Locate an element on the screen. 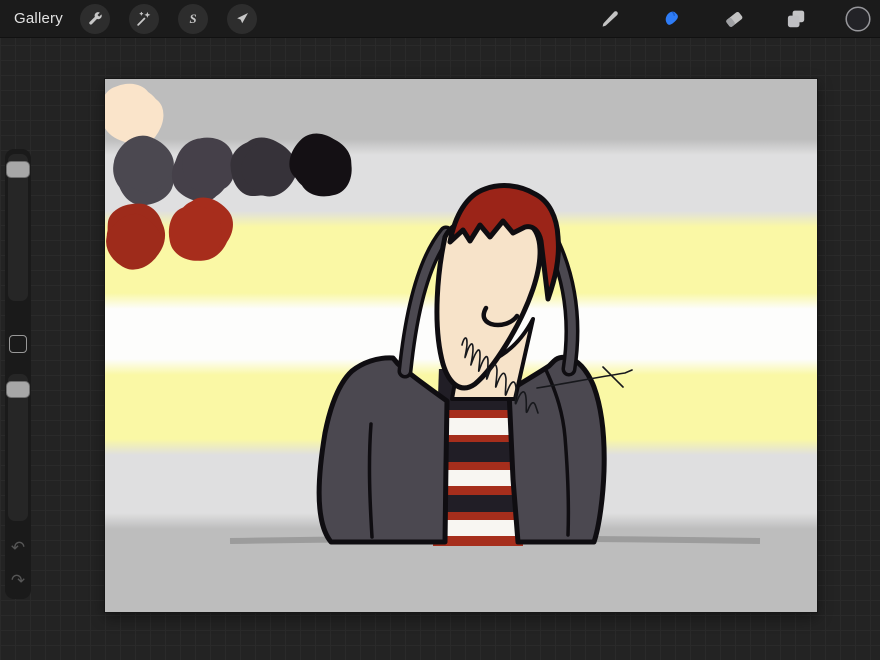  selection-s-icon: S is located at coordinates (192, 19).